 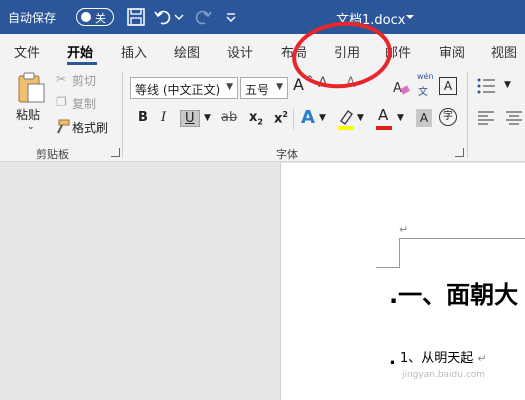 What do you see at coordinates (179, 17) in the screenshot?
I see `undo-dropdown-icon` at bounding box center [179, 17].